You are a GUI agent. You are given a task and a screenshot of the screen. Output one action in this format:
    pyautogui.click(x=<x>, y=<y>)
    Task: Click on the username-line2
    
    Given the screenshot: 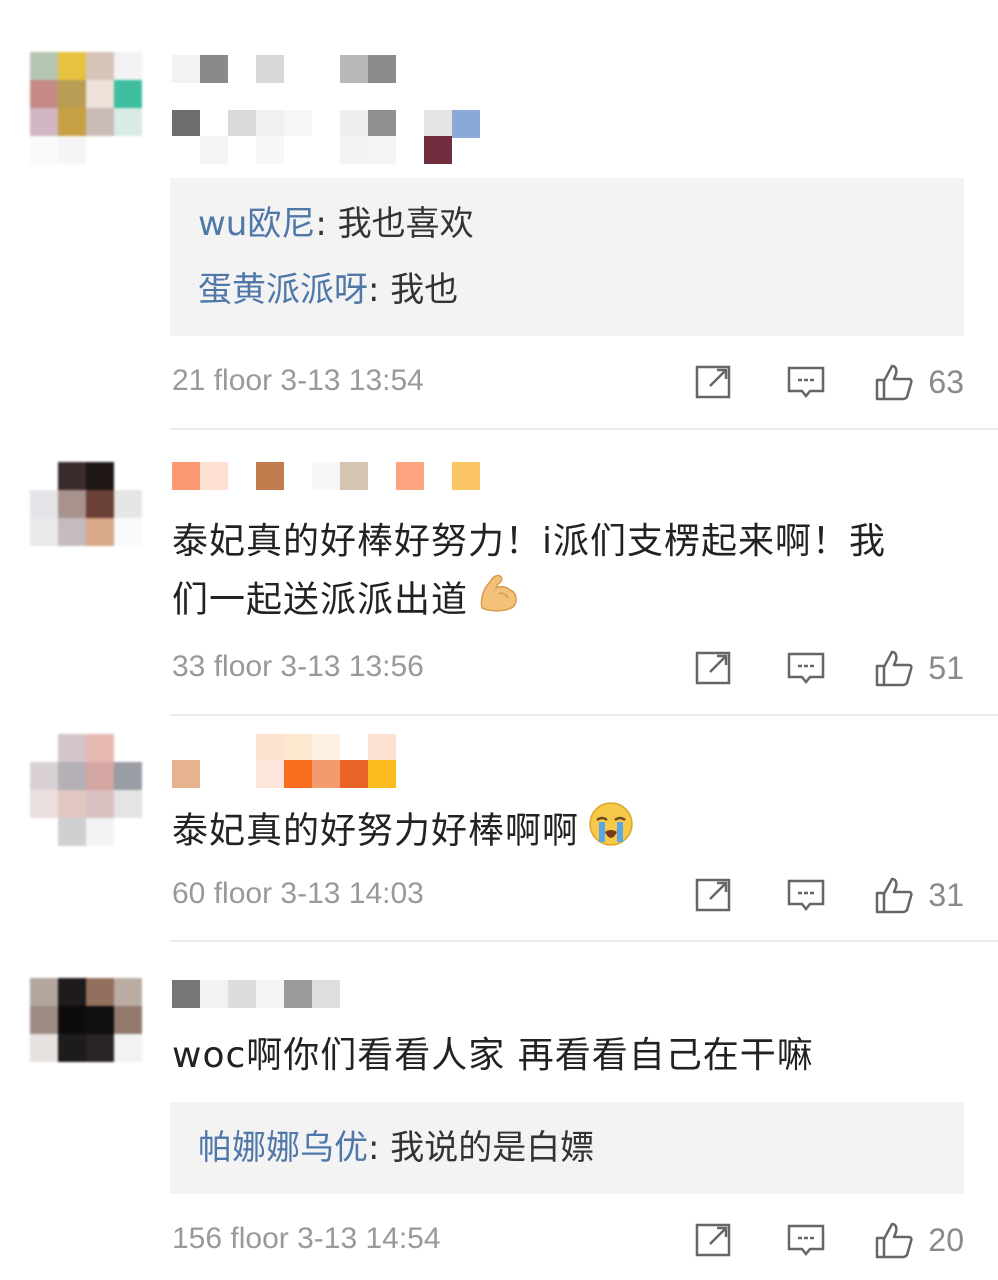 What is the action you would take?
    pyautogui.click(x=284, y=774)
    